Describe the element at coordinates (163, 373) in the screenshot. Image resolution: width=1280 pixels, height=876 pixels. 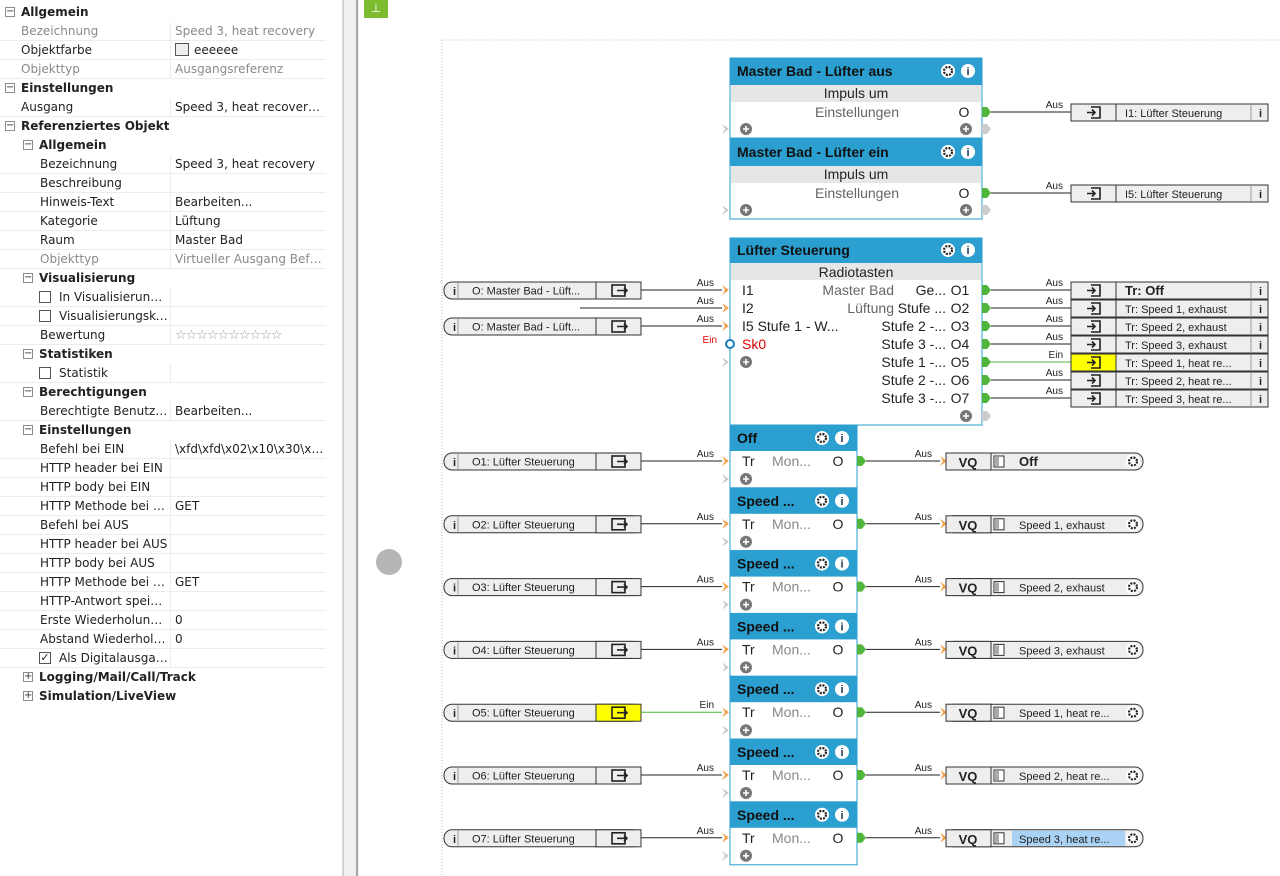
I see `property-statistik: Statistik` at that location.